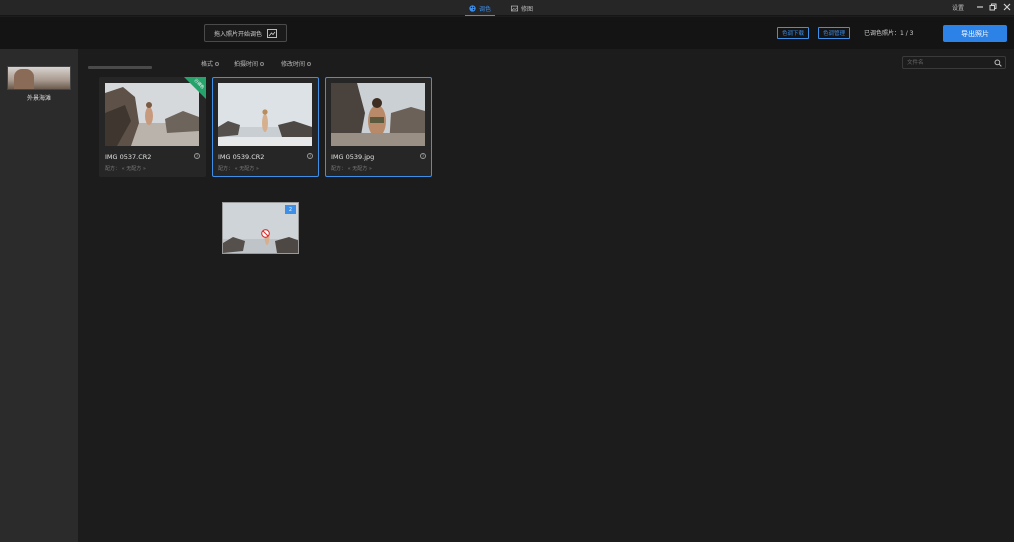 The width and height of the screenshot is (1014, 542). Describe the element at coordinates (958, 7) in the screenshot. I see `settings-link: 设置` at that location.